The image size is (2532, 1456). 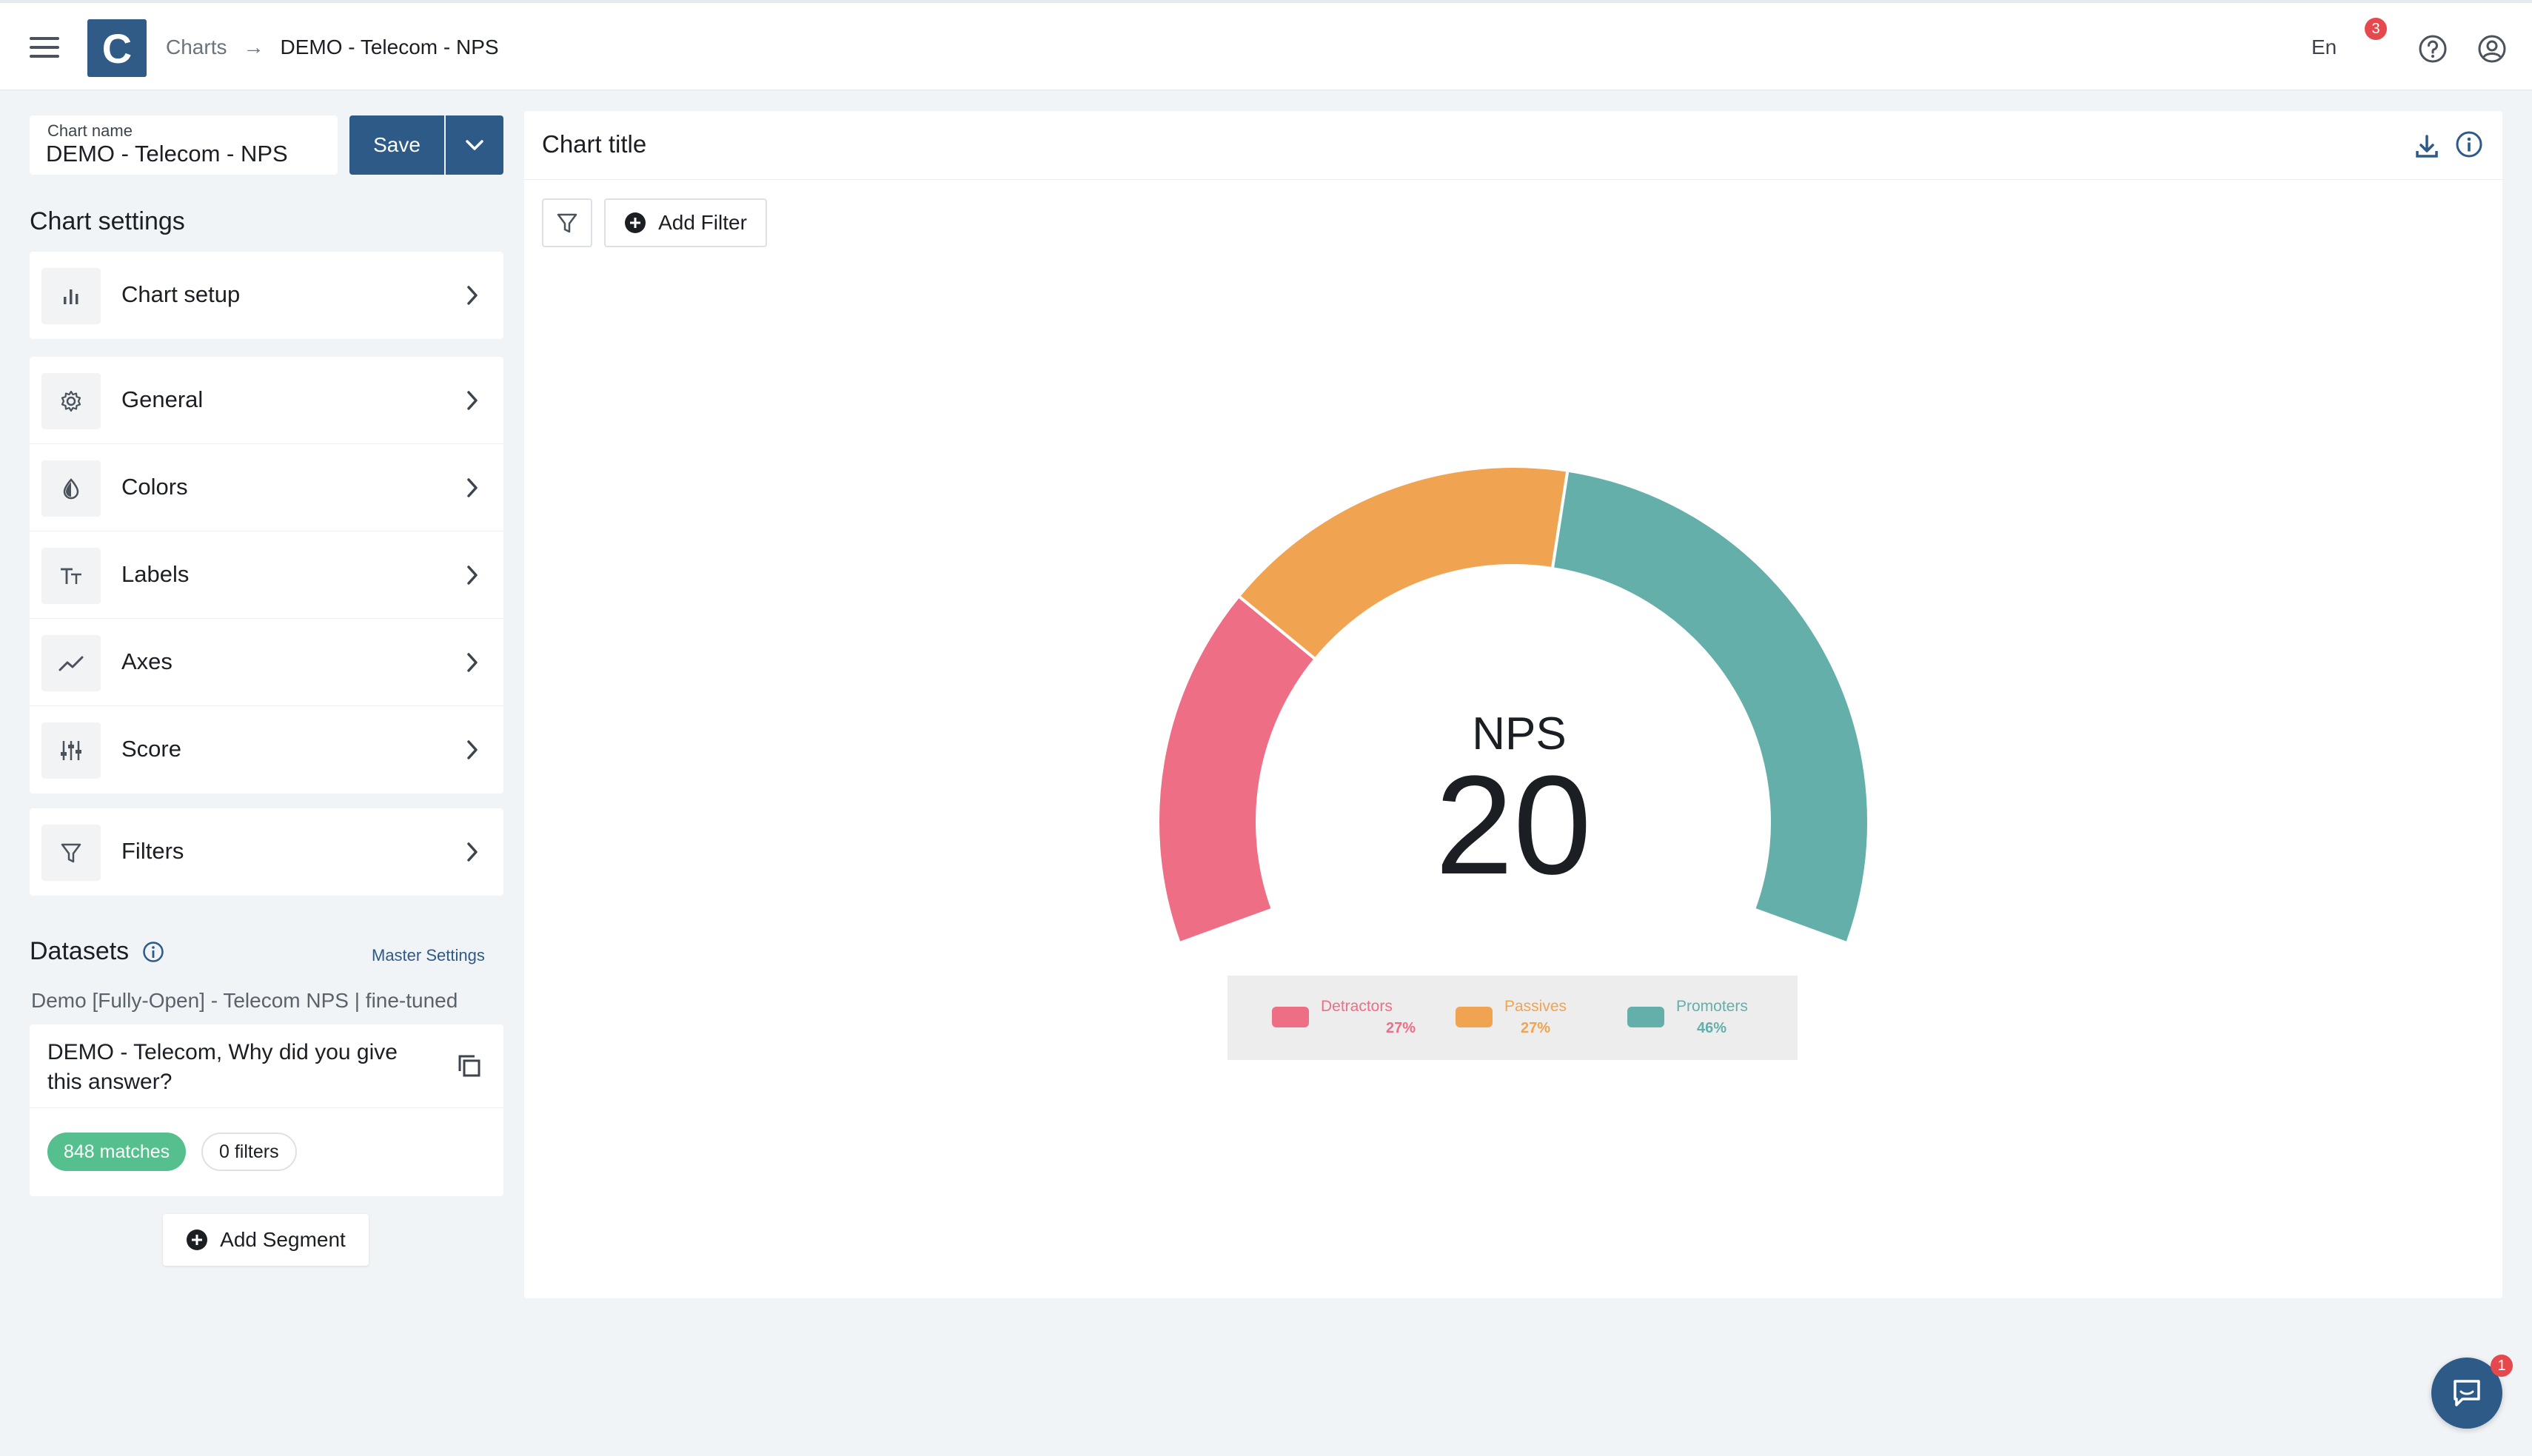 I want to click on plus-circle-icon, so click(x=197, y=1239).